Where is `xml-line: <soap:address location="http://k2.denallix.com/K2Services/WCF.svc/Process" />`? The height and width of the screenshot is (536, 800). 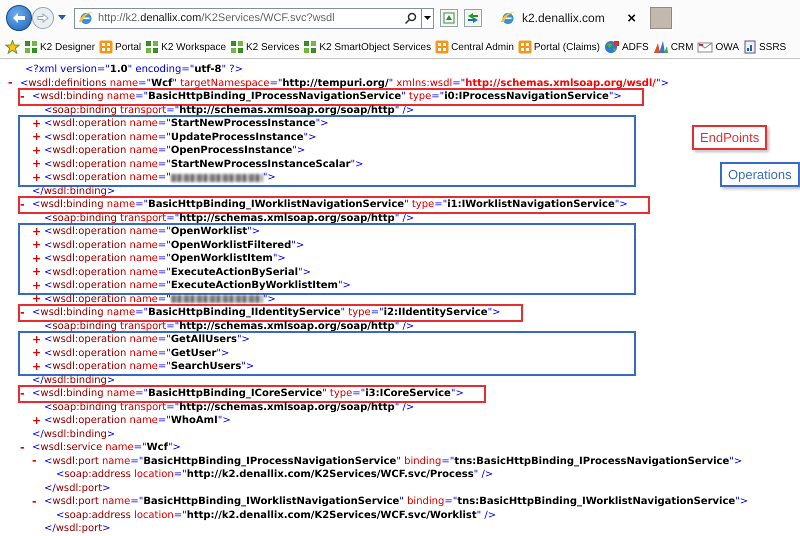 xml-line: <soap:address location="http://k2.denallix.com/K2Services/WCF.svc/Process" /> is located at coordinates (275, 474).